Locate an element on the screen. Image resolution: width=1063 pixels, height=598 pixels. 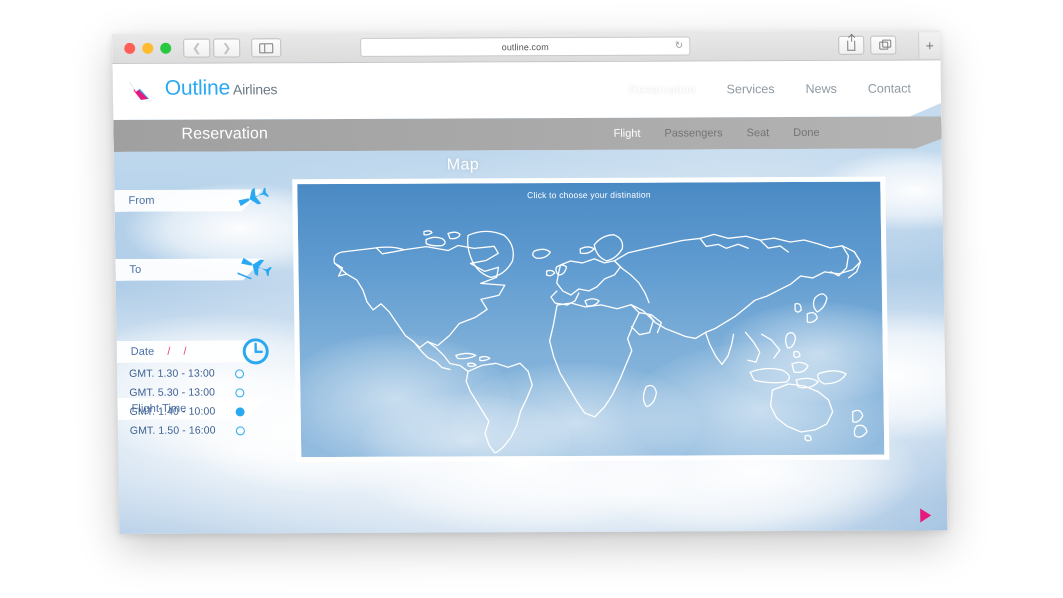
close-window-button is located at coordinates (130, 48).